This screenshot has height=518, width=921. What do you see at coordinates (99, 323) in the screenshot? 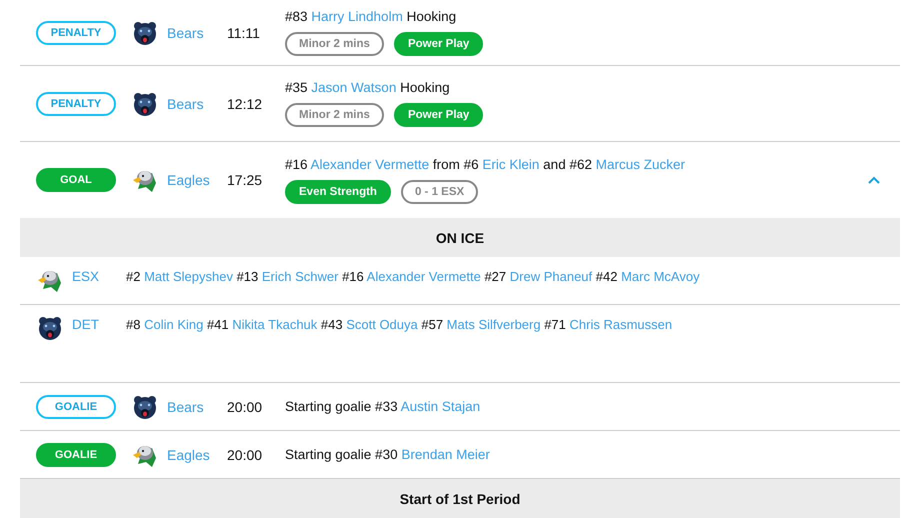
I see `team-abbreviation: DET` at bounding box center [99, 323].